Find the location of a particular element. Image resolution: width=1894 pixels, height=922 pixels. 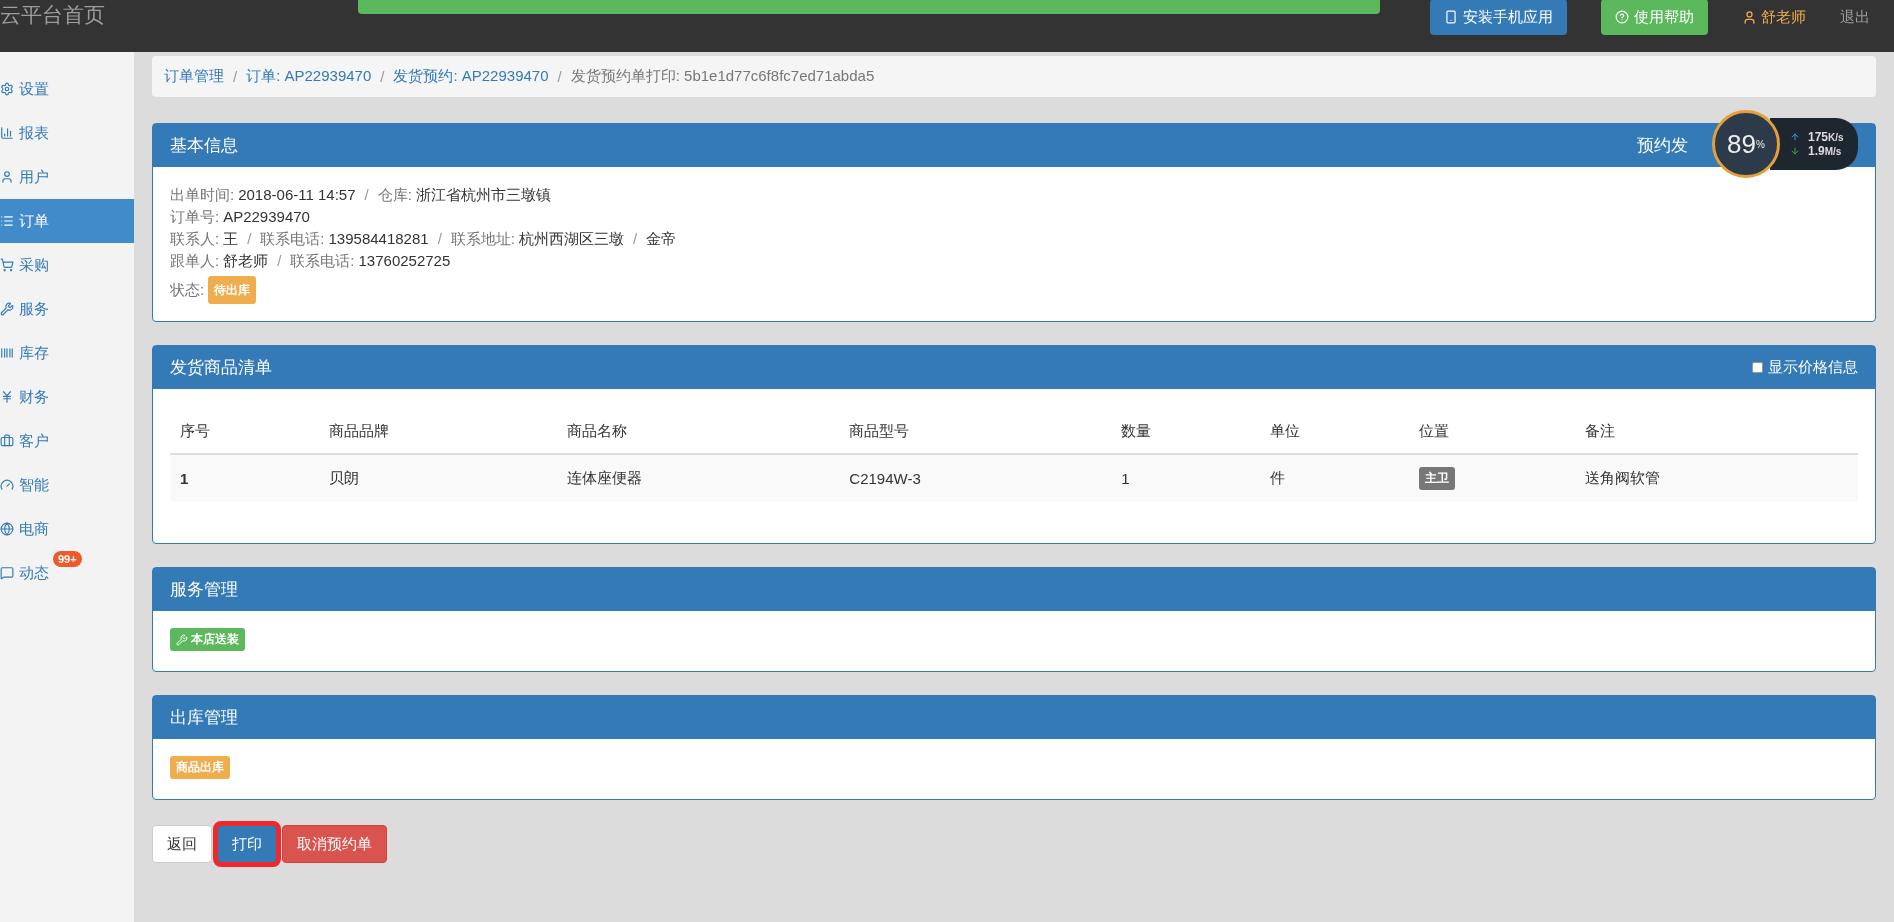

field-value: 2018-06-11 14:57 is located at coordinates (297, 195).